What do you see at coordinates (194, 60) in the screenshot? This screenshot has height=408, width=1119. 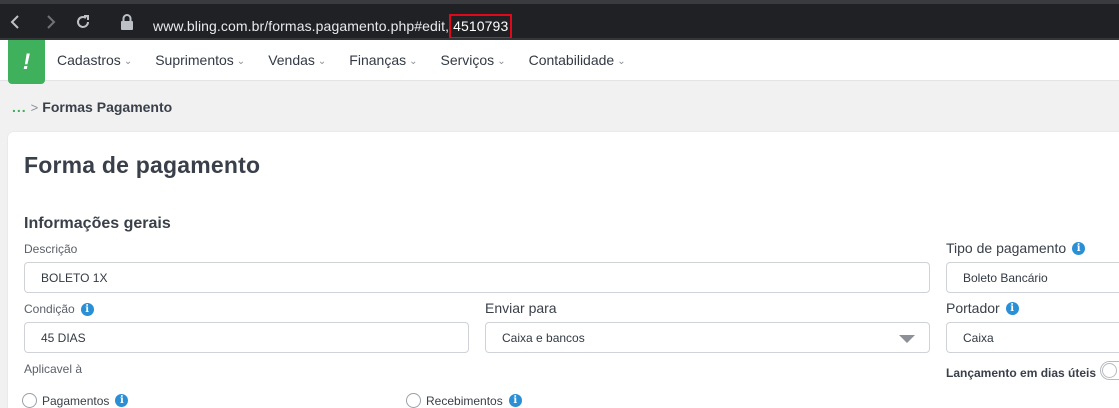 I see `menu-label: Suprimentos` at bounding box center [194, 60].